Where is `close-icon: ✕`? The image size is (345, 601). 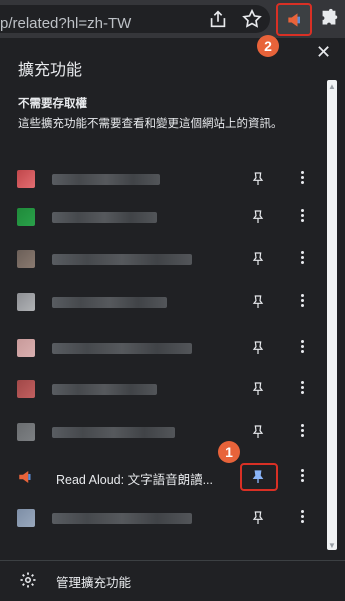
close-icon: ✕ is located at coordinates (323, 52).